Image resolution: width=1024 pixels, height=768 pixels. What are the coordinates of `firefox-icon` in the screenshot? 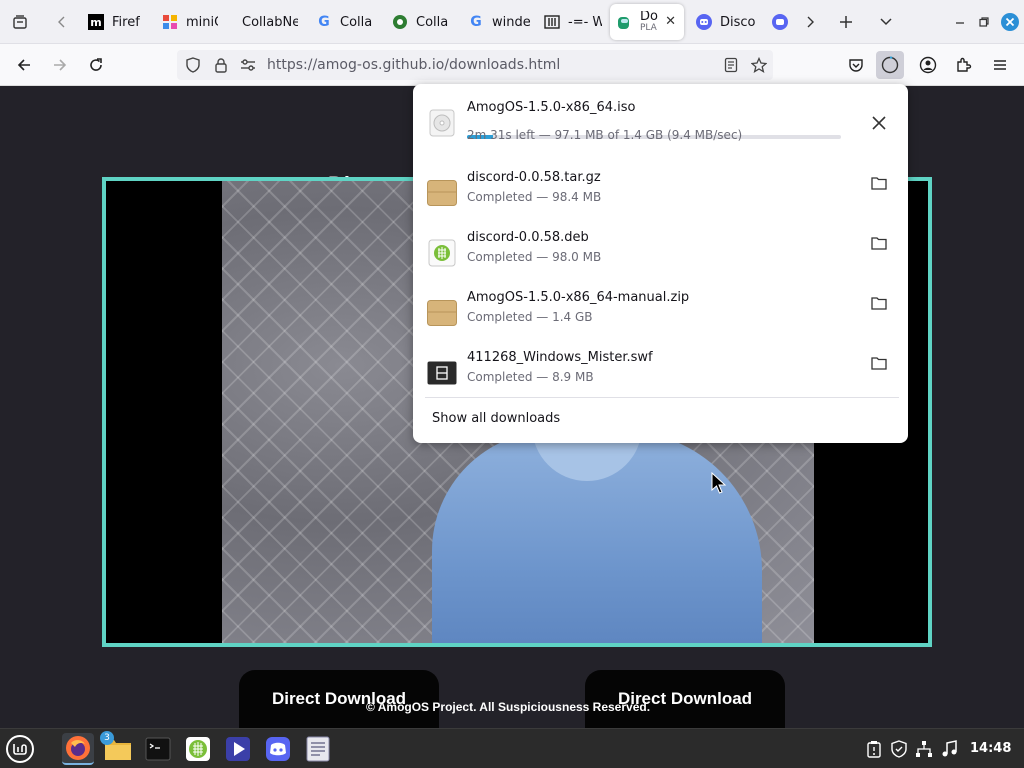 It's located at (78, 748).